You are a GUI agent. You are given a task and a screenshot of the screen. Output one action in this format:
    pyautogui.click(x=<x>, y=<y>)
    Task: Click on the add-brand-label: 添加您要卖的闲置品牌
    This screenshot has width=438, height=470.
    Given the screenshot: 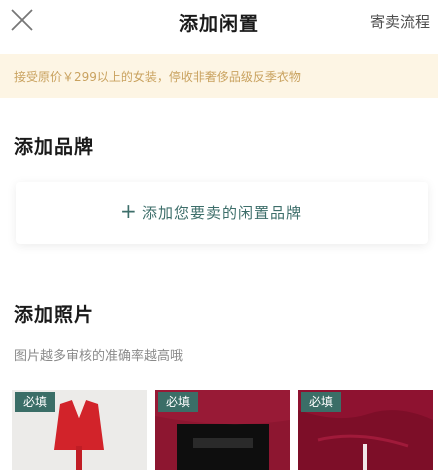 What is the action you would take?
    pyautogui.click(x=222, y=213)
    